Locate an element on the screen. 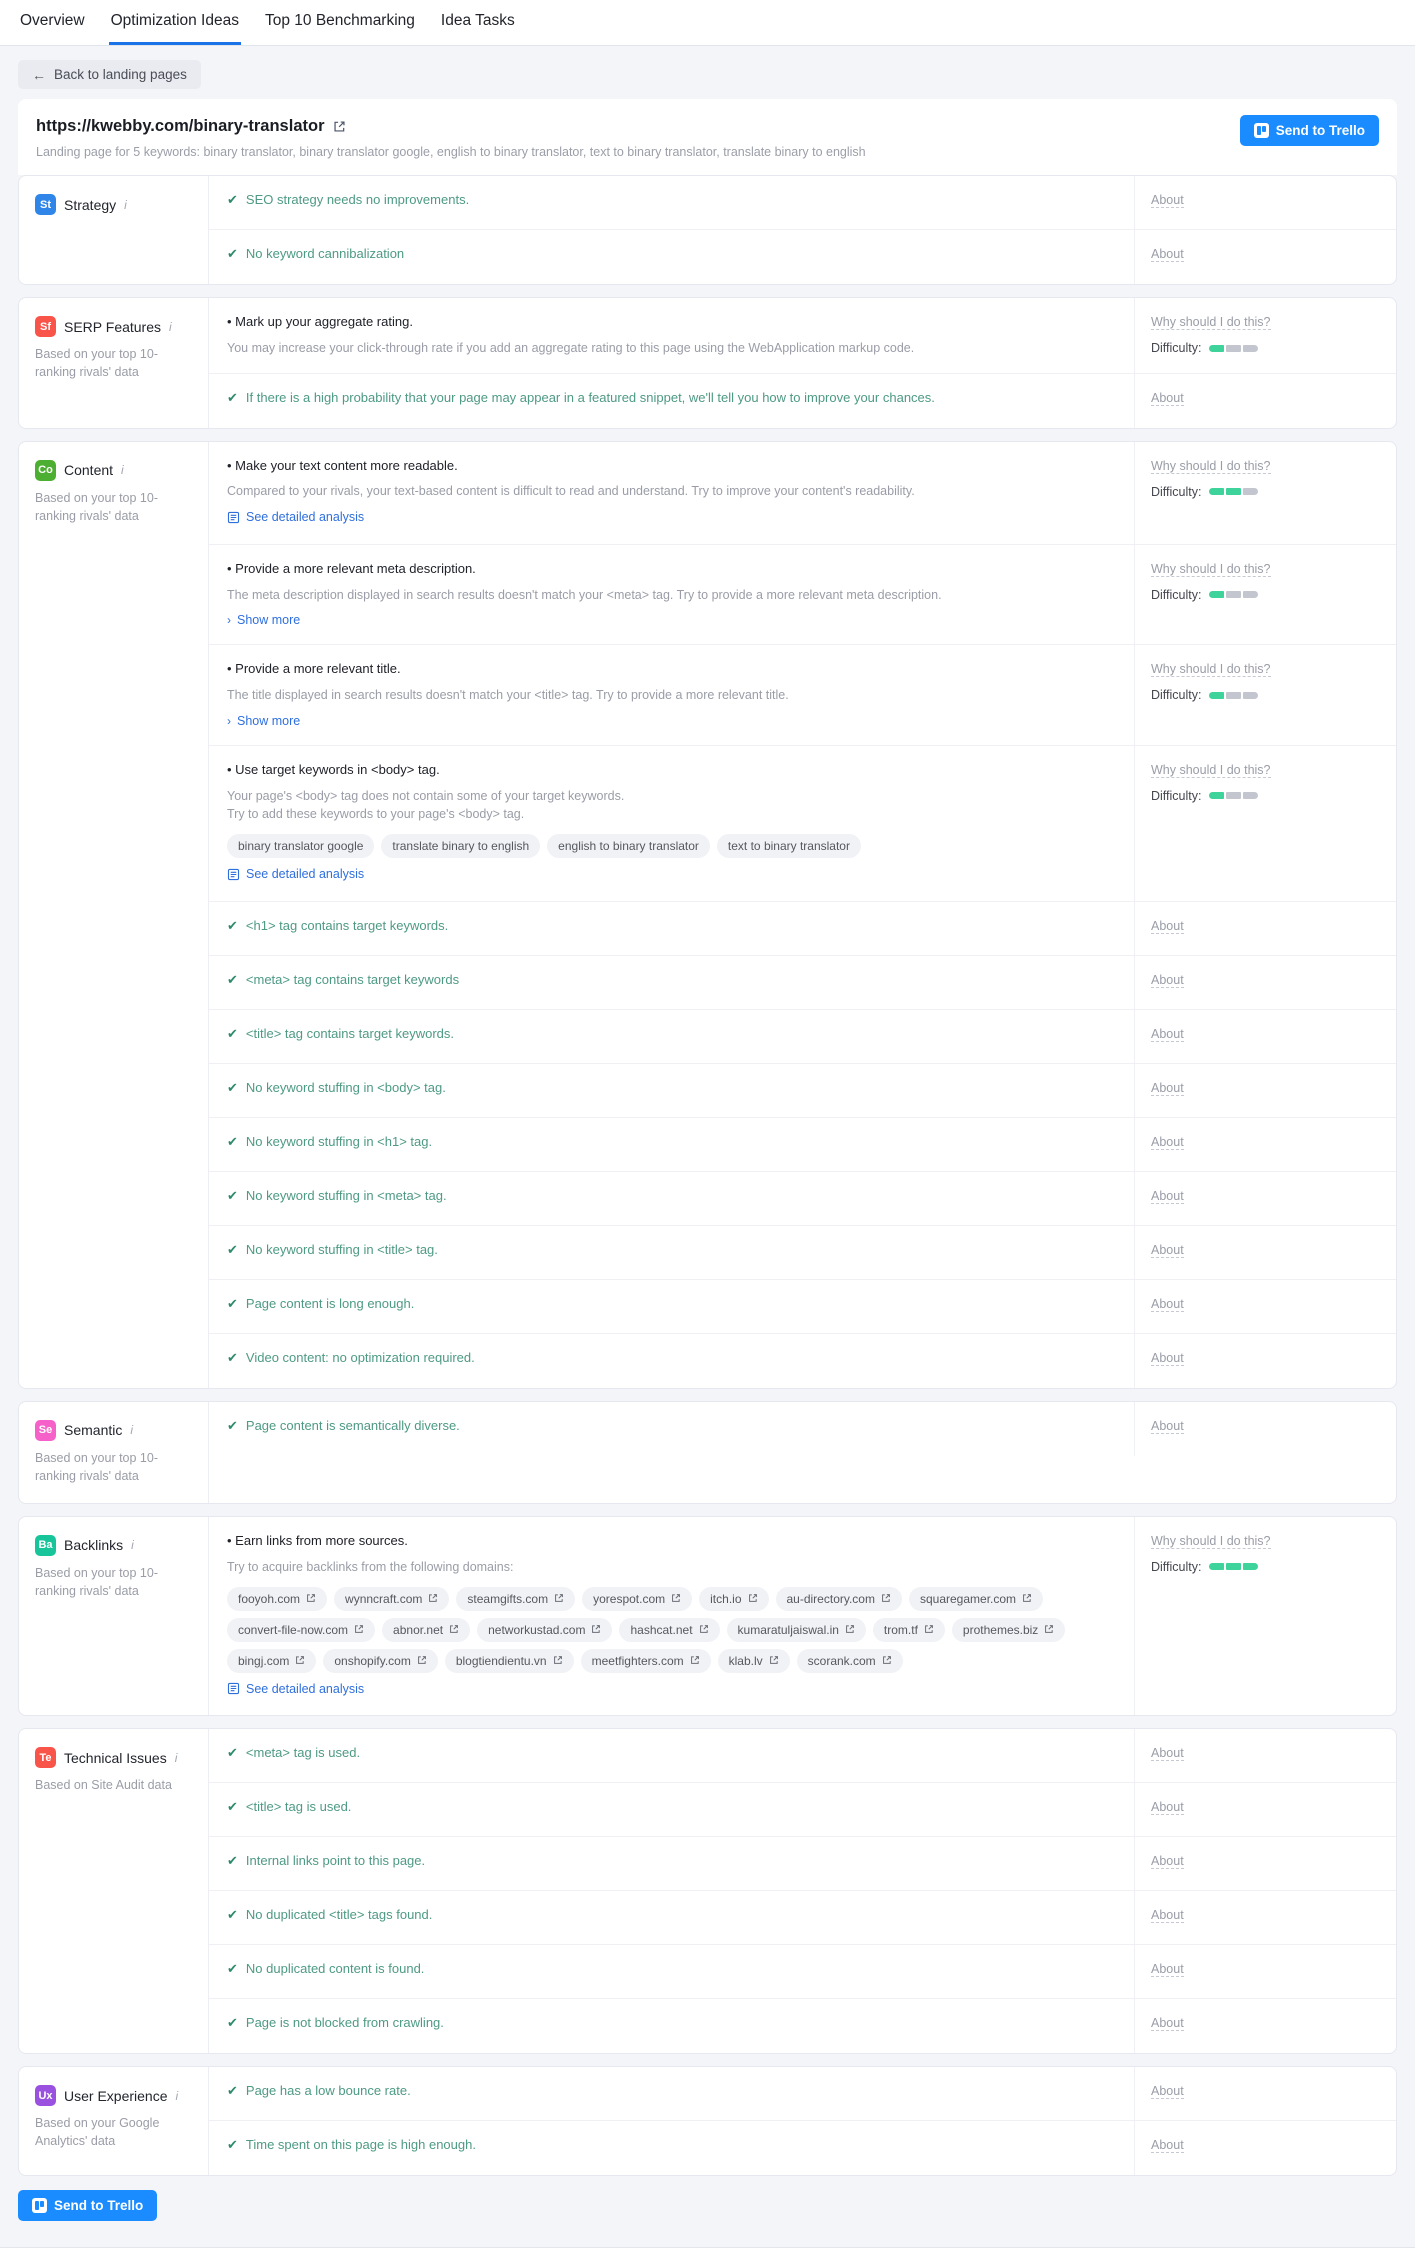 This screenshot has height=2248, width=1415. send-to-trello-button-bottom: Send to Trello is located at coordinates (88, 2206).